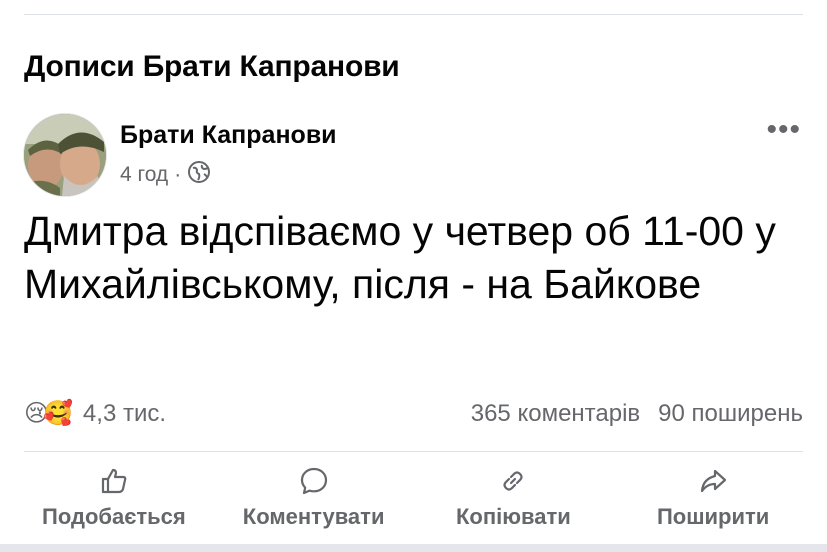 Image resolution: width=827 pixels, height=552 pixels. Describe the element at coordinates (114, 481) in the screenshot. I see `thumbs-up-icon` at that location.